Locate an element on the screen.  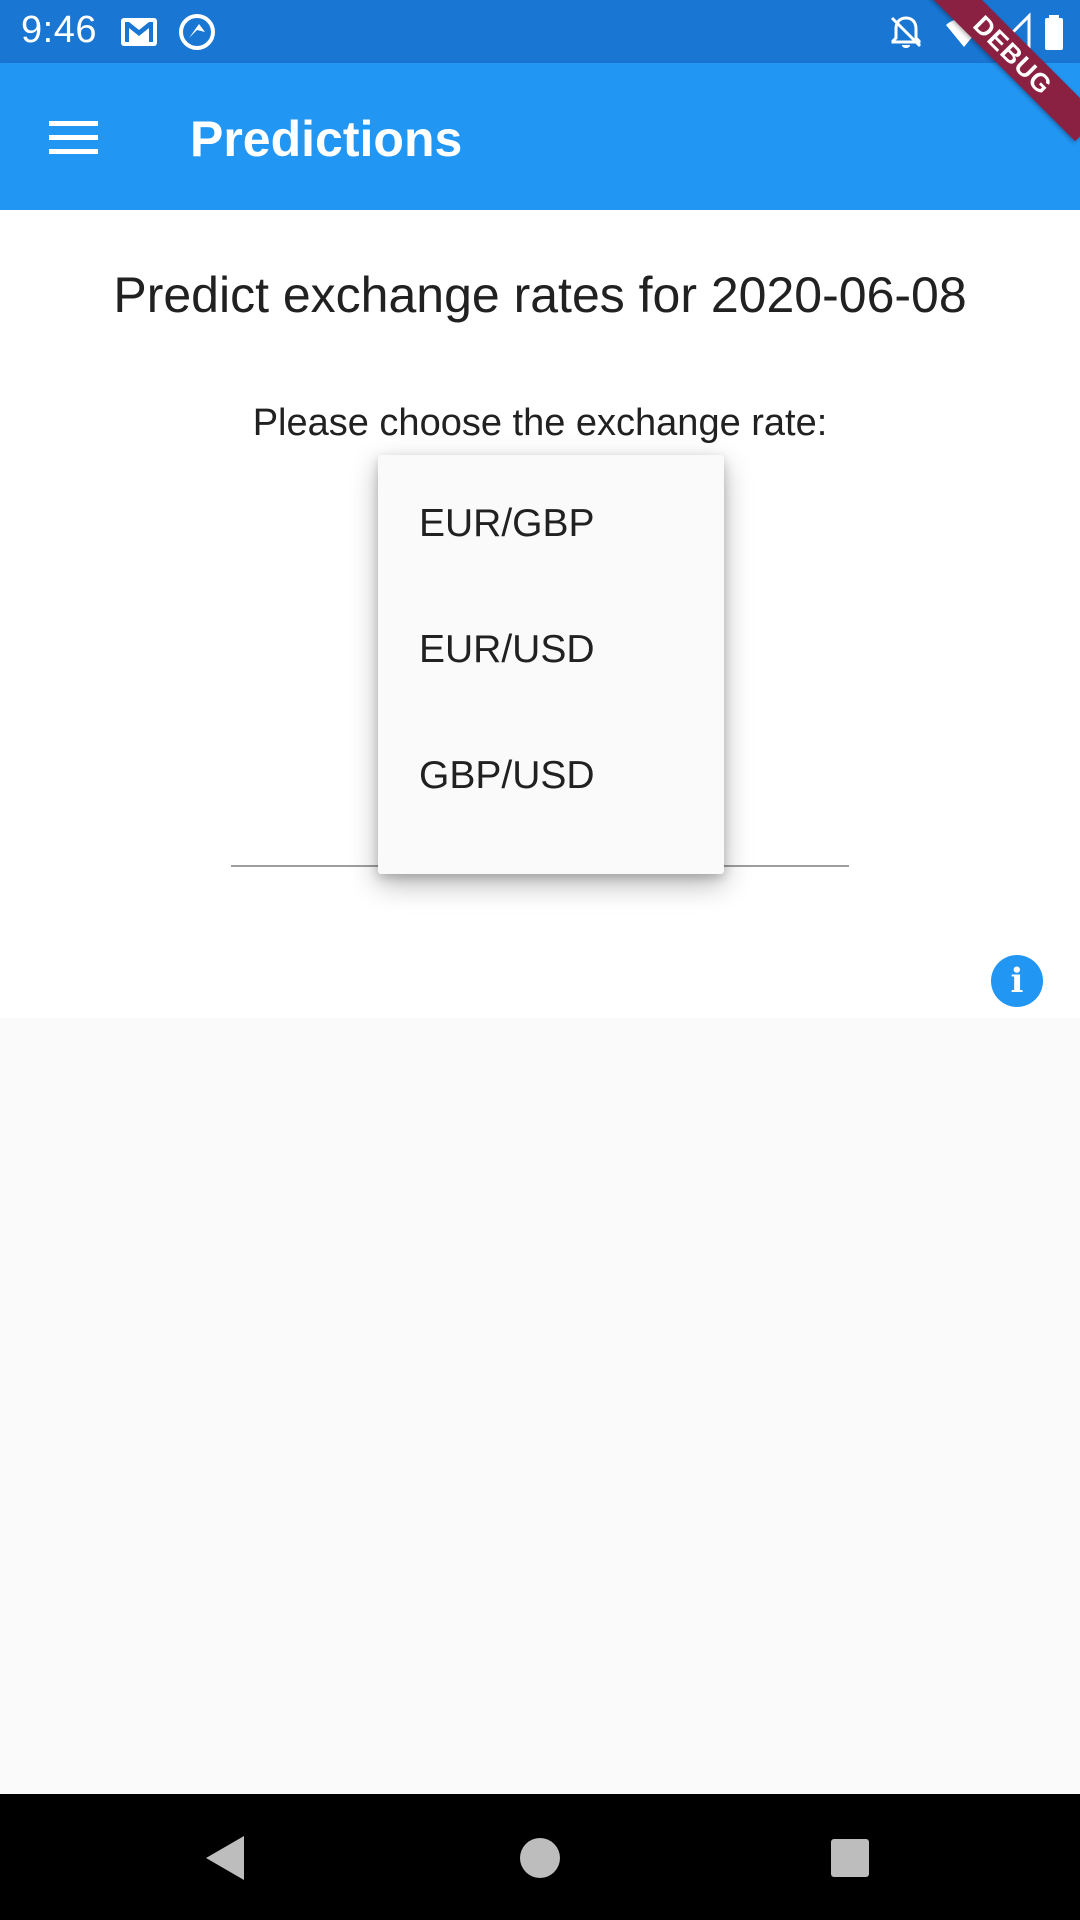
system-nav-bar is located at coordinates (540, 1857).